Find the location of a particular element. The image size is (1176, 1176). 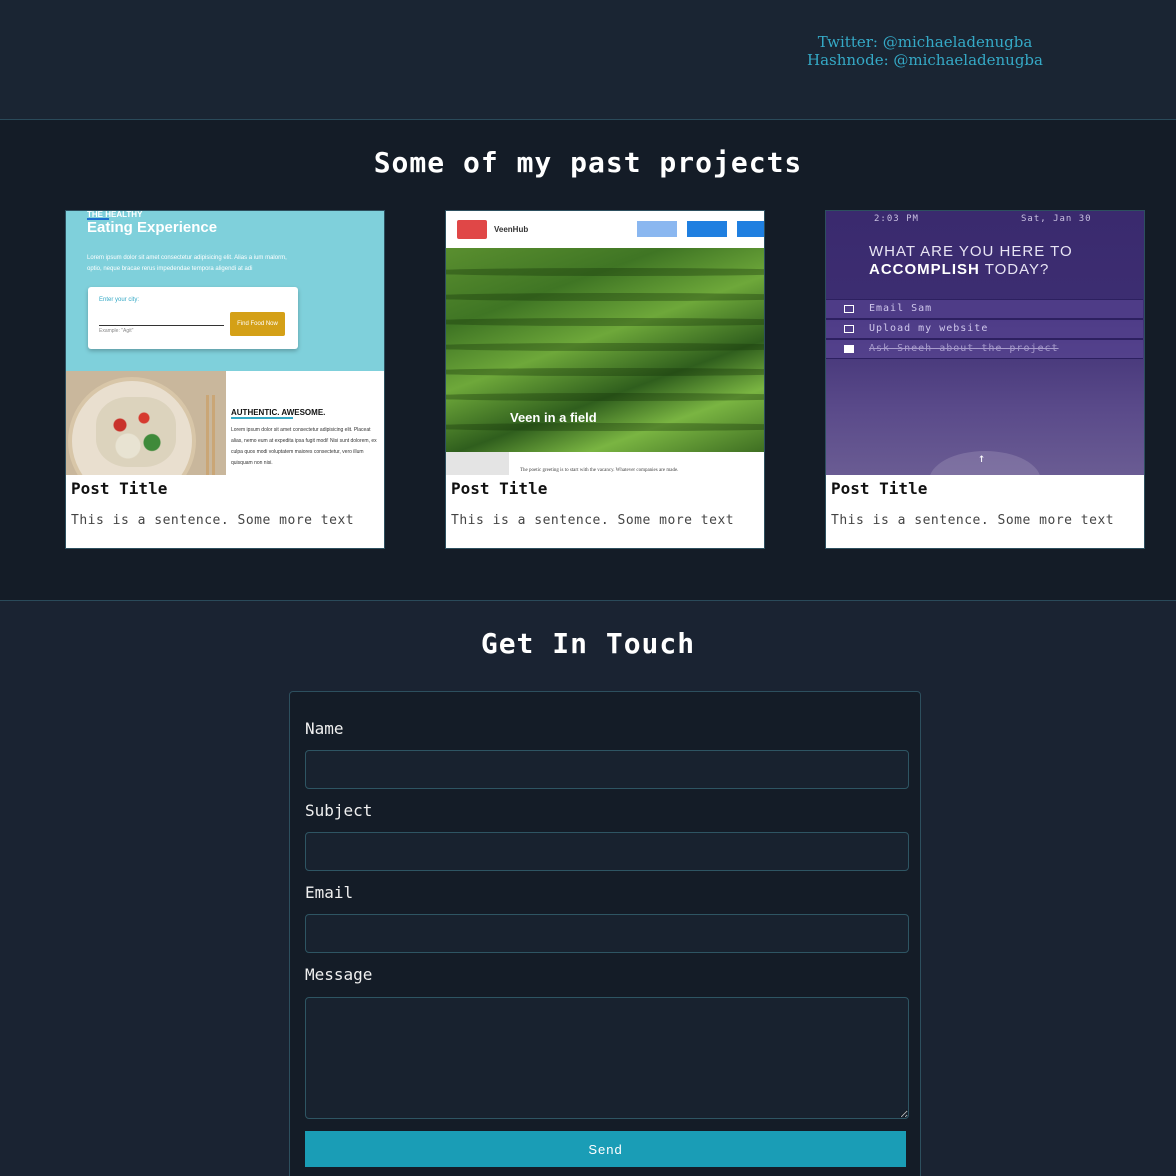

message-textarea is located at coordinates (607, 1058).